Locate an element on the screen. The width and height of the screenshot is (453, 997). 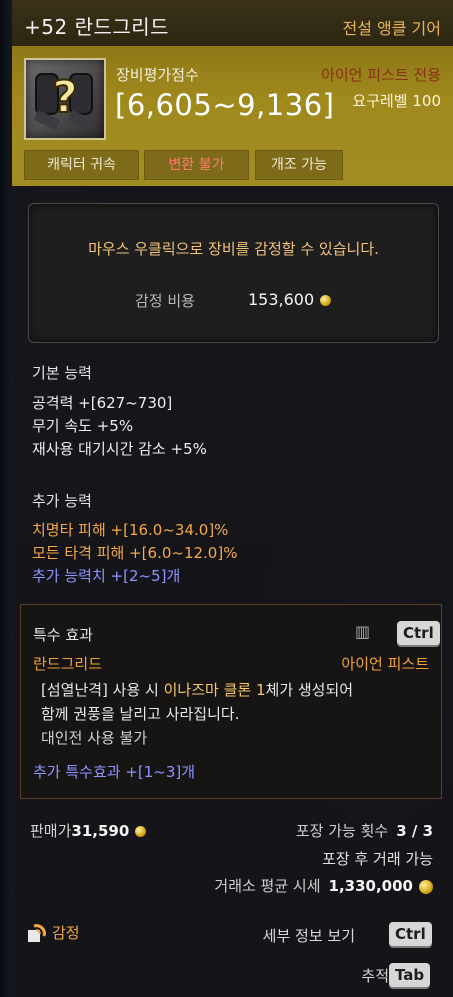
appraise-icon is located at coordinates (37, 932).